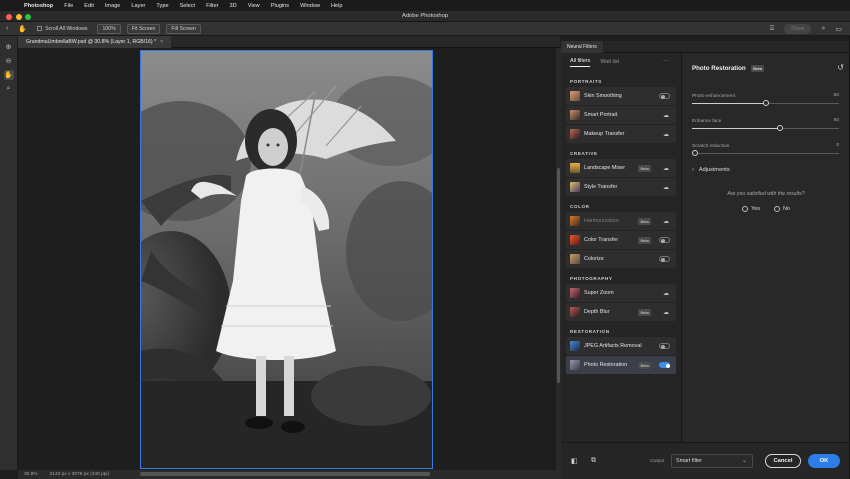 This screenshot has height=479, width=850. What do you see at coordinates (79, 474) in the screenshot?
I see `document-info: 2143 px x 3078 px (240 ppi)` at bounding box center [79, 474].